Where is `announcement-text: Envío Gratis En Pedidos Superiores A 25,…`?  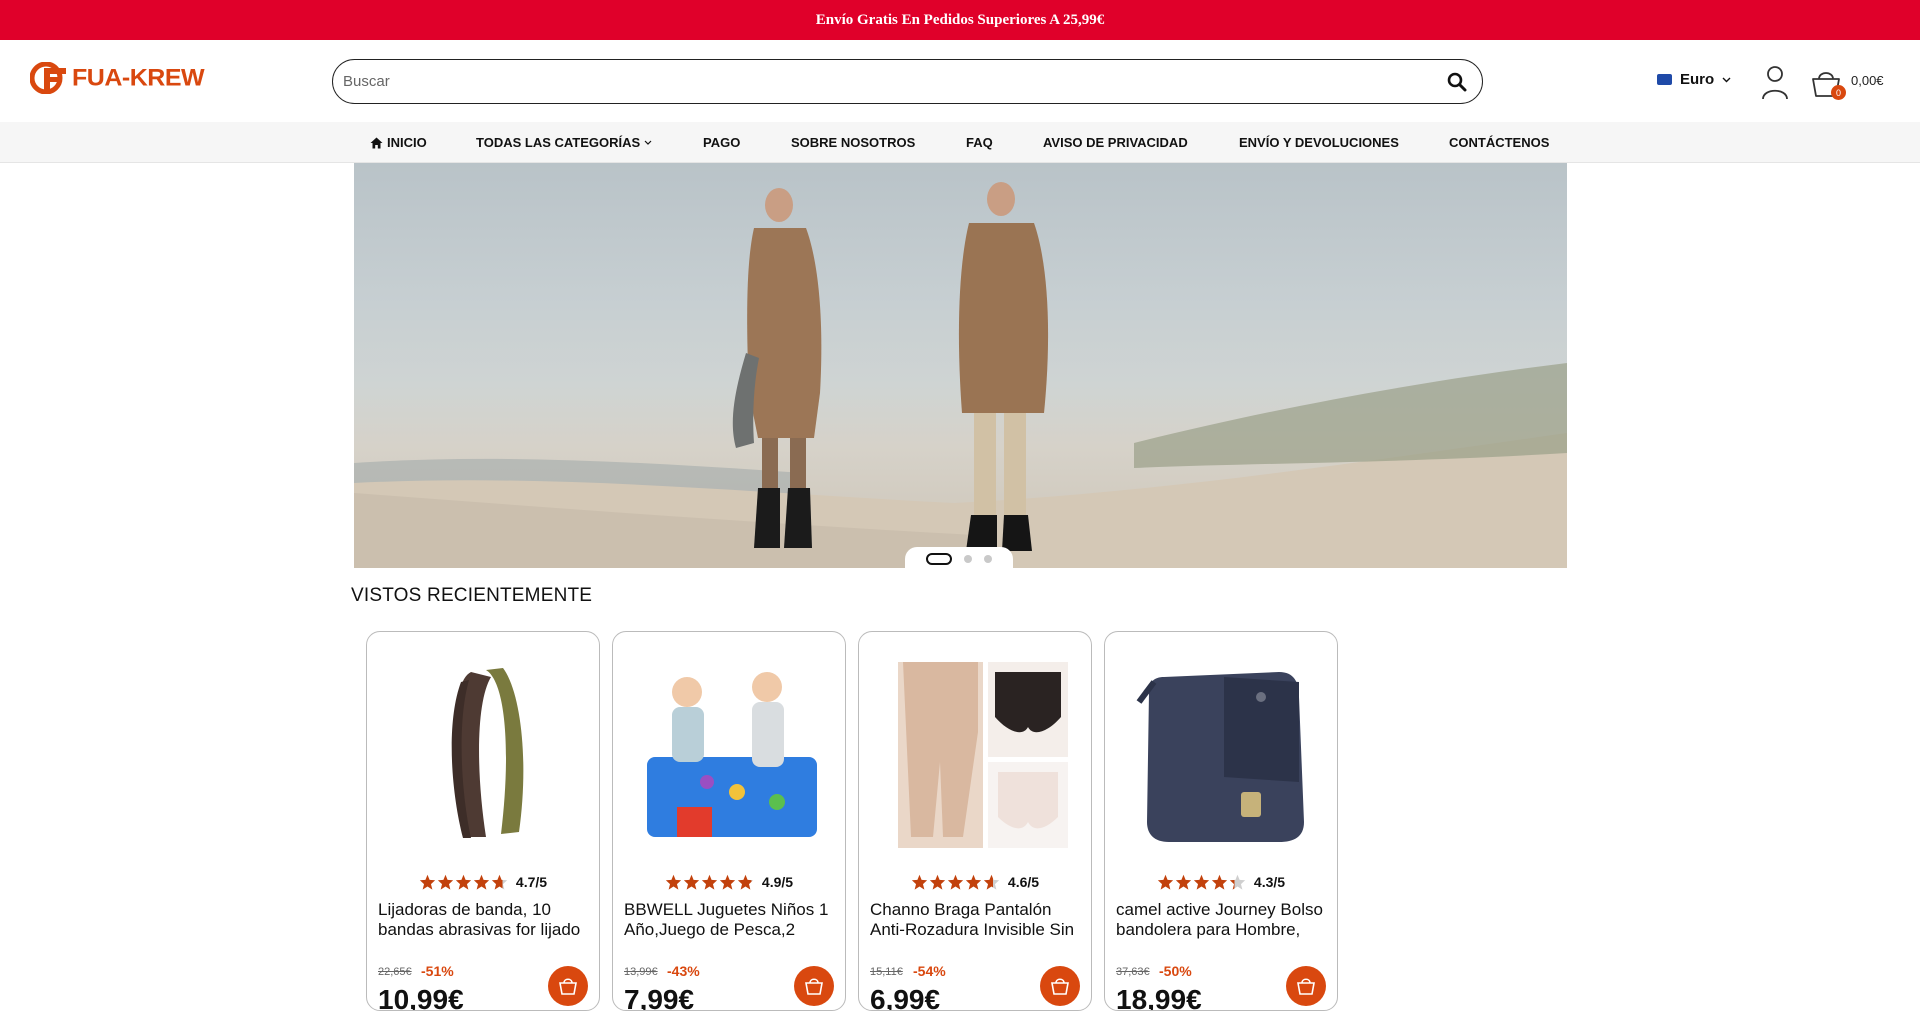
announcement-text: Envío Gratis En Pedidos Superiores A 25,… is located at coordinates (960, 19).